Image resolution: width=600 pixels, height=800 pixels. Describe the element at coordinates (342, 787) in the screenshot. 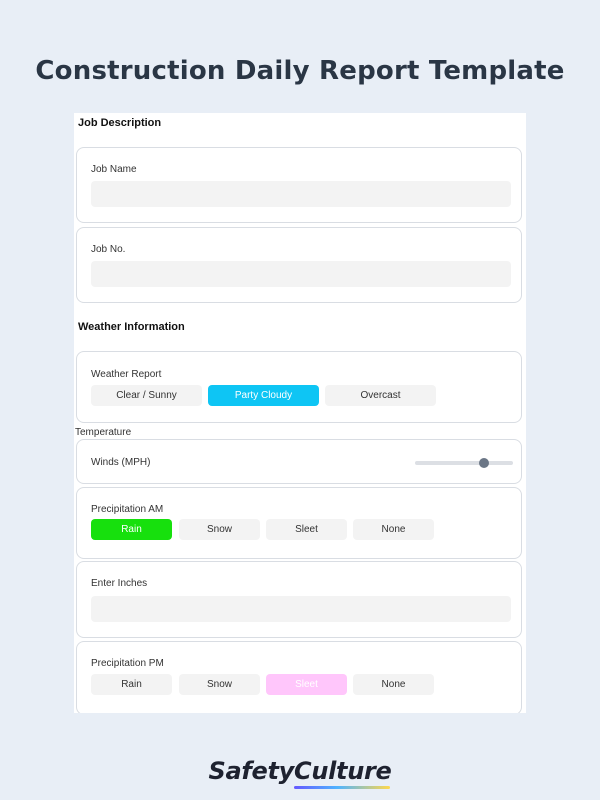

I see `brand-underline-swoosh` at that location.